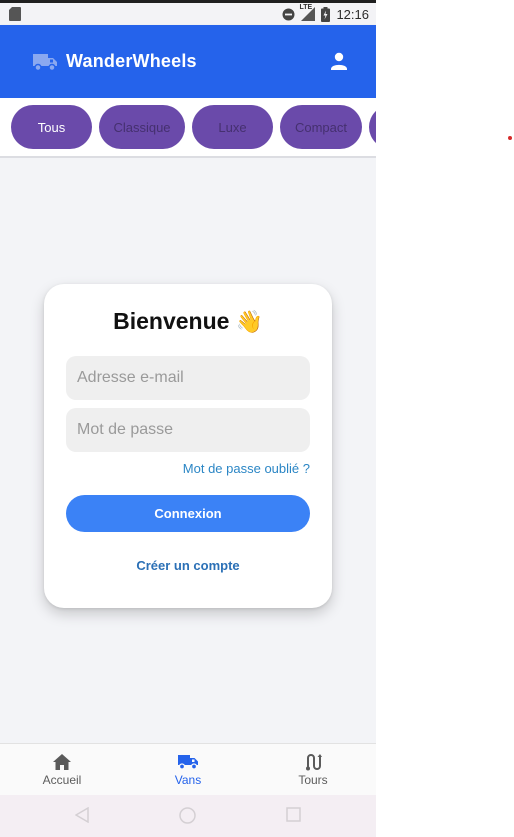 The height and width of the screenshot is (837, 514). What do you see at coordinates (193, 378) in the screenshot?
I see `email-input` at bounding box center [193, 378].